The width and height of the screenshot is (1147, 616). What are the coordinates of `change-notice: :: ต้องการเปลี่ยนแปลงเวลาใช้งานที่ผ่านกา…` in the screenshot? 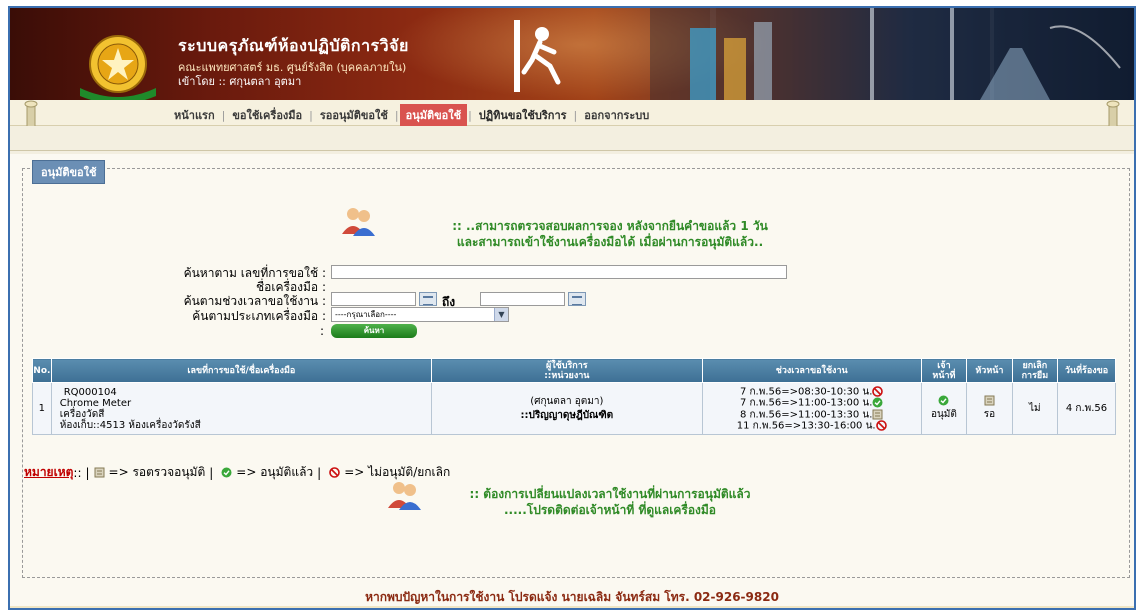 It's located at (610, 502).